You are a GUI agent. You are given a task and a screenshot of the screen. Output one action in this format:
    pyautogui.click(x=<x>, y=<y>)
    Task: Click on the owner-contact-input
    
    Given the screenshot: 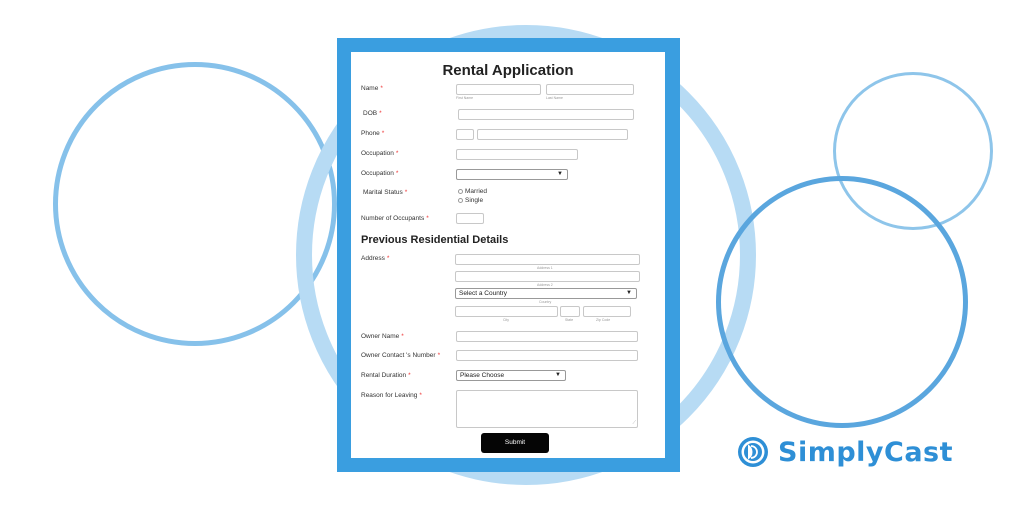 What is the action you would take?
    pyautogui.click(x=547, y=355)
    